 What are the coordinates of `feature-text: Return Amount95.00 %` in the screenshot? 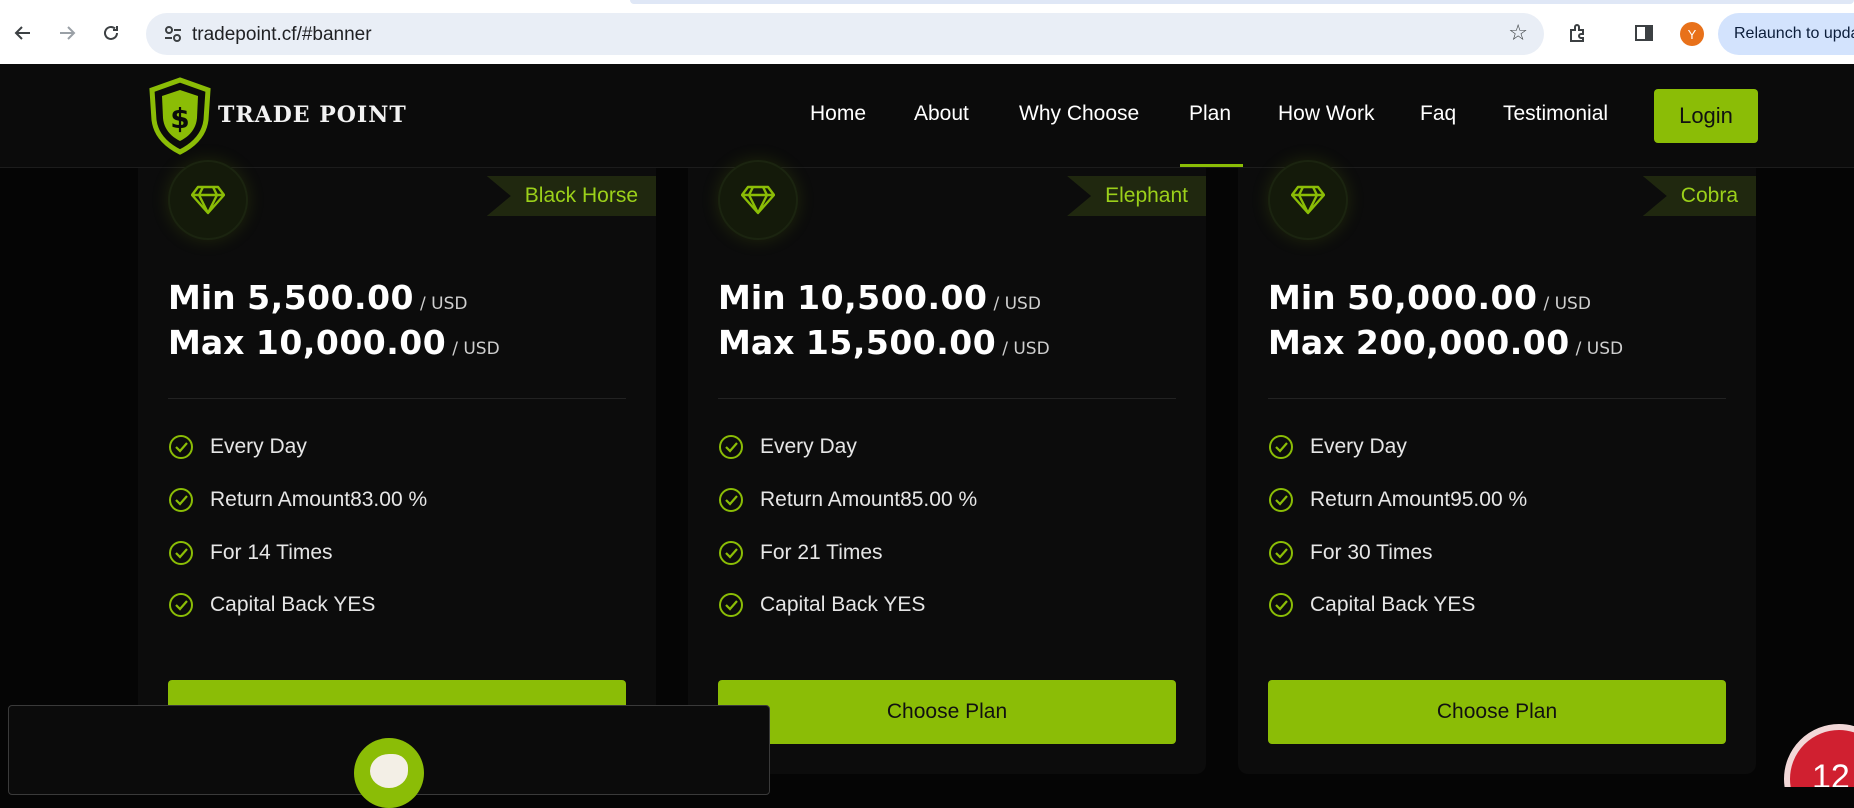 It's located at (1419, 499).